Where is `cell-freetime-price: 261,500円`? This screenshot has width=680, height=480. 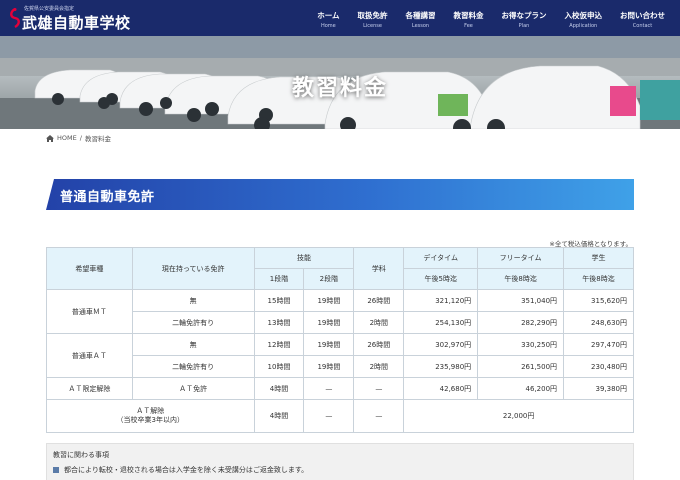
cell-freetime-price: 261,500円 is located at coordinates (521, 366).